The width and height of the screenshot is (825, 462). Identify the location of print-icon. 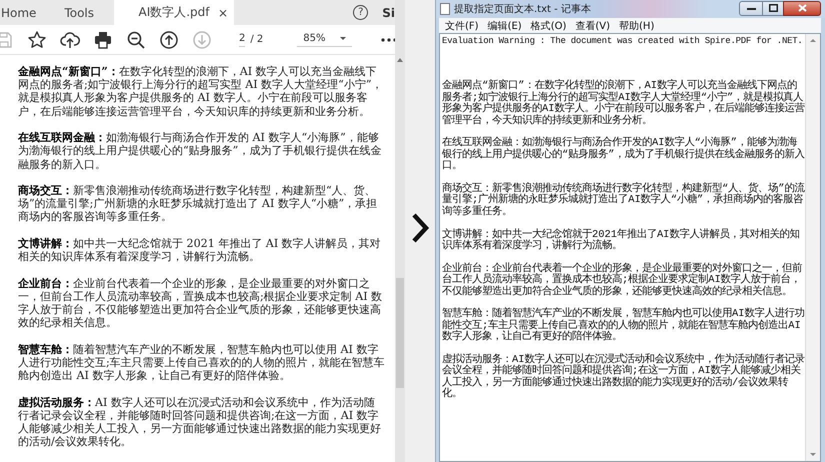
(103, 40).